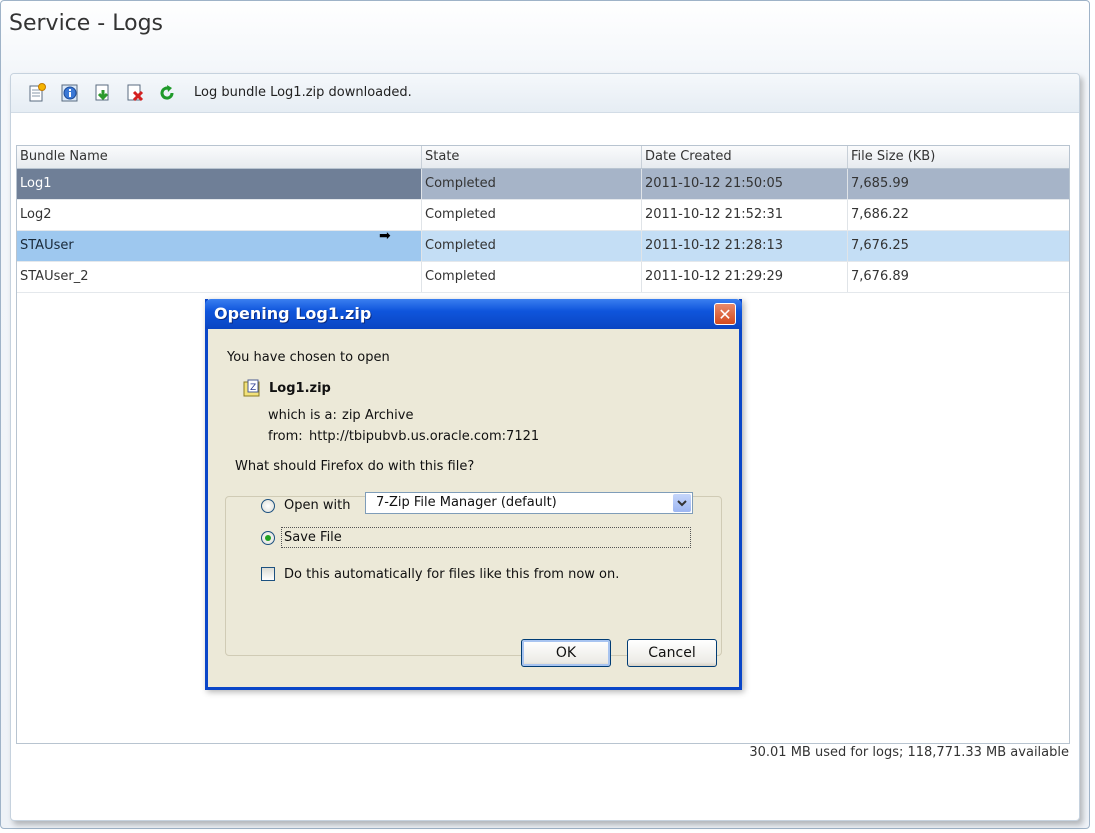 This screenshot has height=833, width=1095. What do you see at coordinates (313, 537) in the screenshot?
I see `save-file-label: Save File` at bounding box center [313, 537].